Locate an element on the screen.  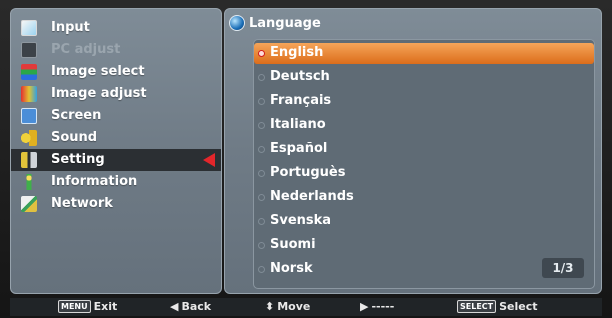
submenu-title: Language is located at coordinates (275, 23).